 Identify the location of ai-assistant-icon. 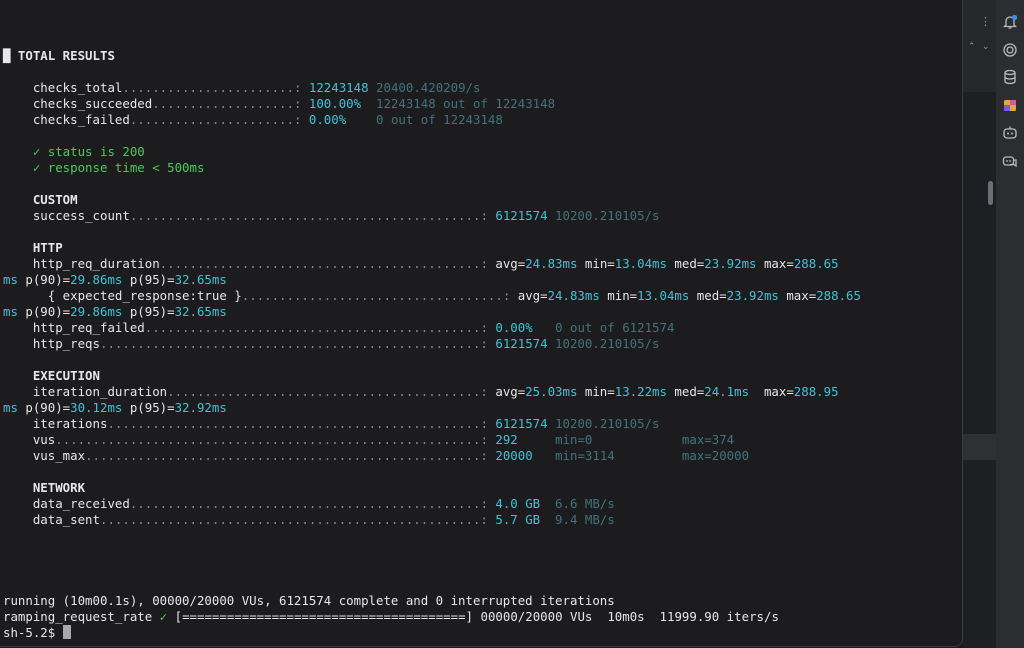
(1010, 133).